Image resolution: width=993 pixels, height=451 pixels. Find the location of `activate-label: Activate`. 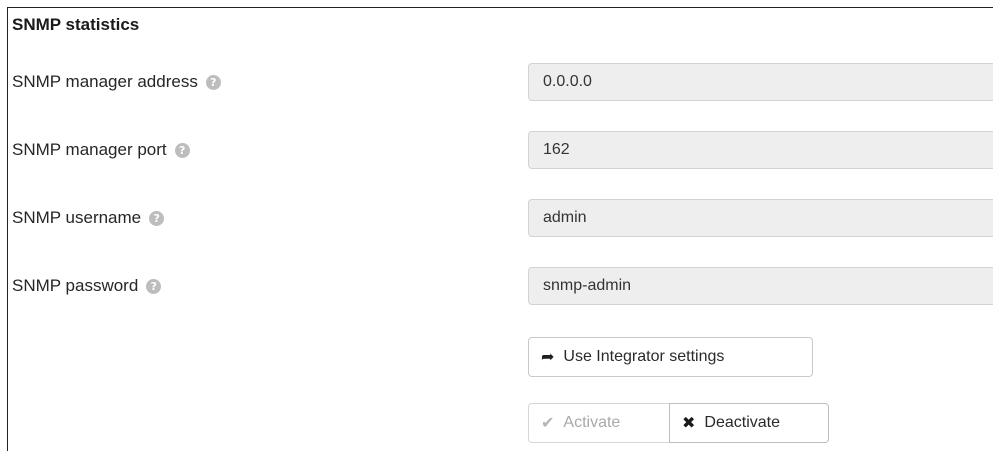

activate-label: Activate is located at coordinates (592, 422).